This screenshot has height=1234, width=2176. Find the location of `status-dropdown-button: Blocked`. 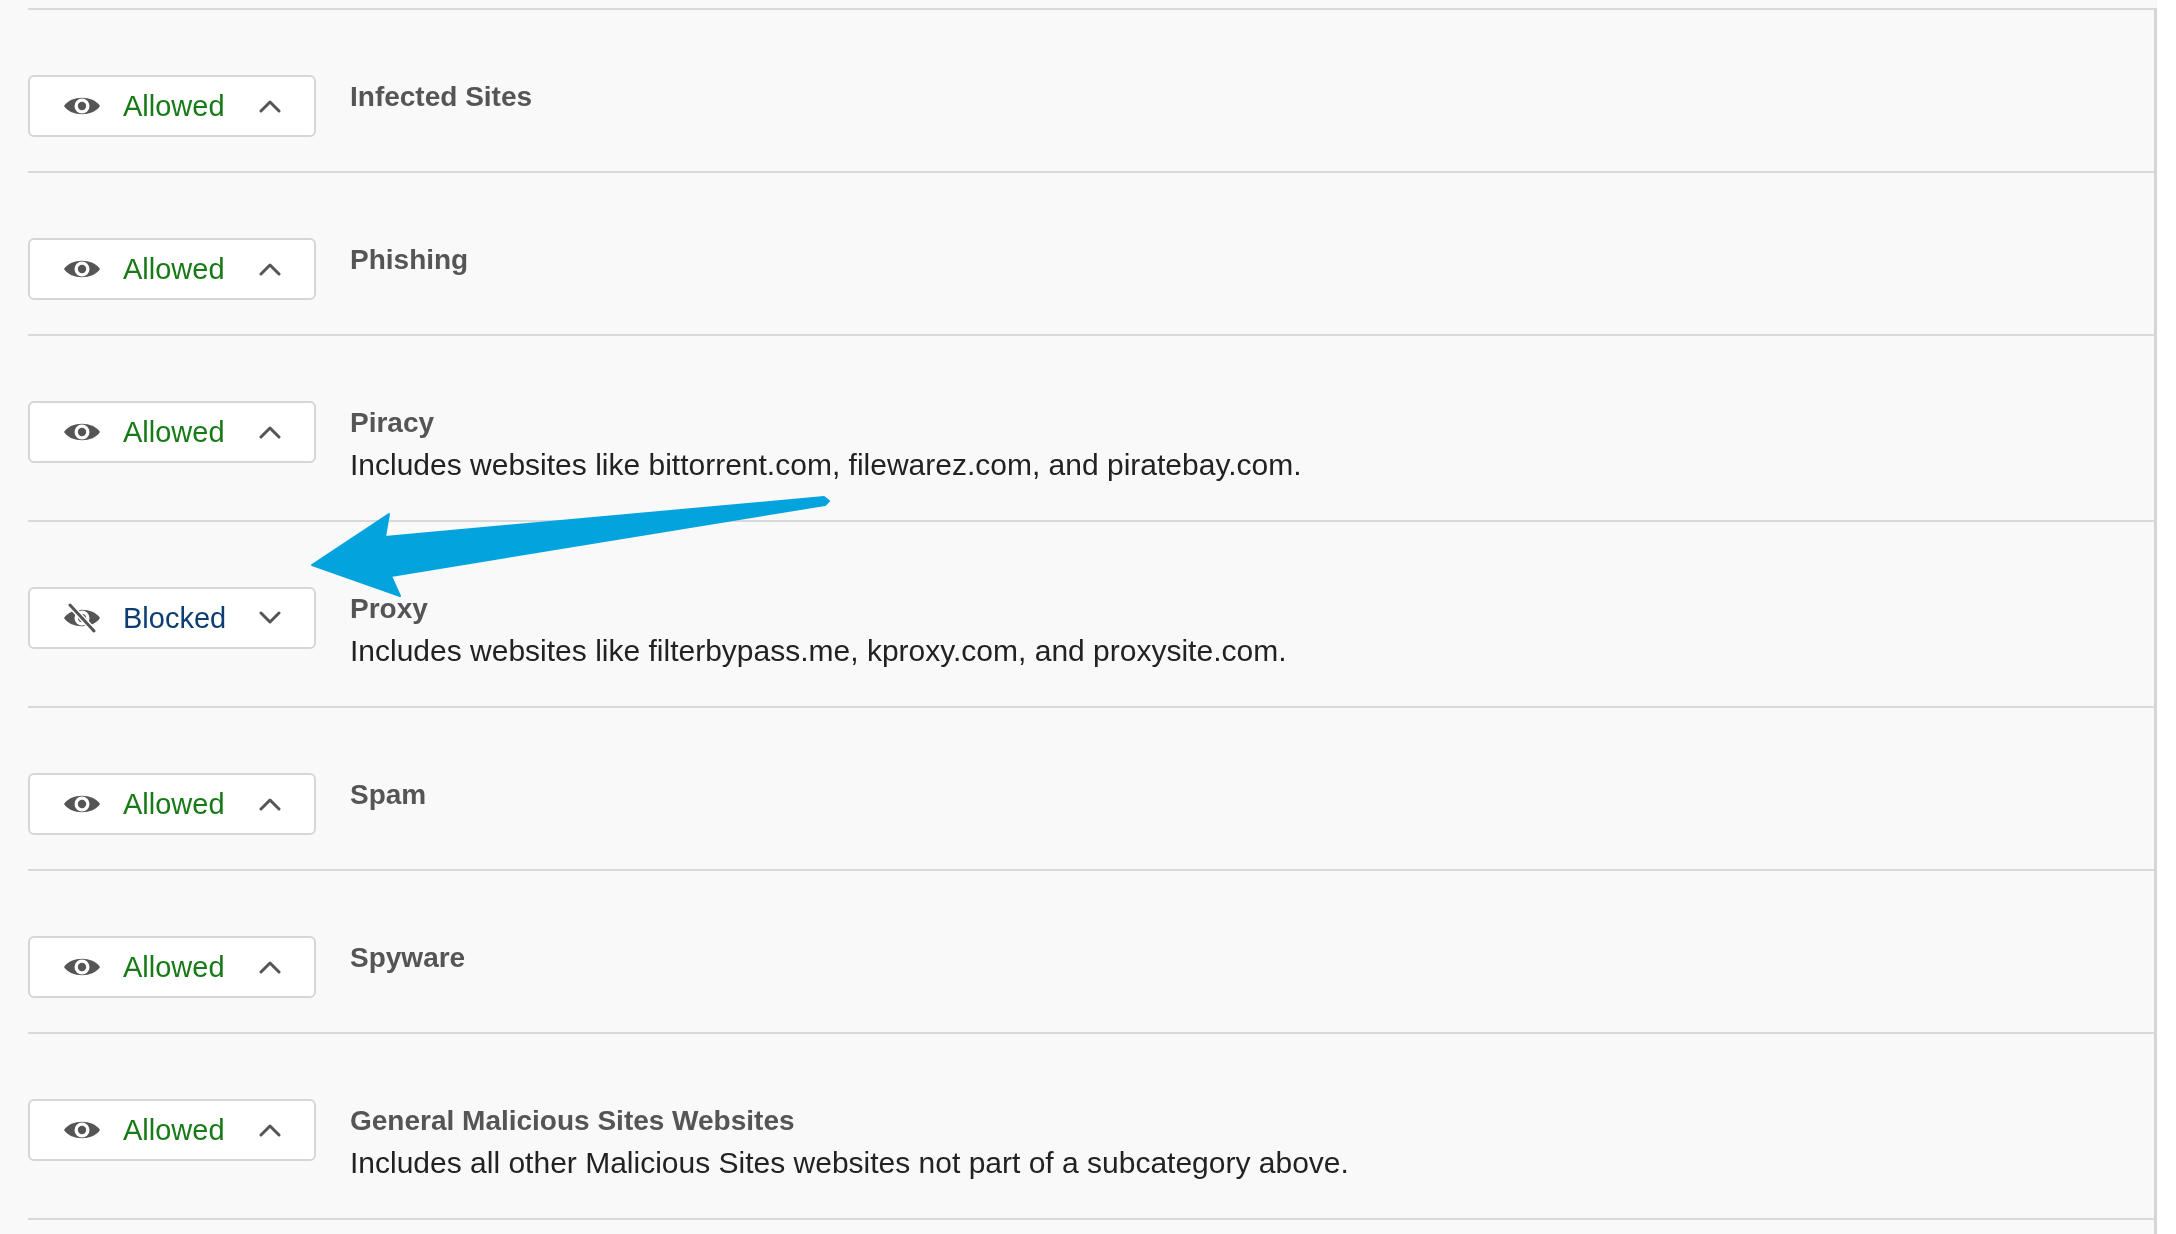

status-dropdown-button: Blocked is located at coordinates (172, 618).